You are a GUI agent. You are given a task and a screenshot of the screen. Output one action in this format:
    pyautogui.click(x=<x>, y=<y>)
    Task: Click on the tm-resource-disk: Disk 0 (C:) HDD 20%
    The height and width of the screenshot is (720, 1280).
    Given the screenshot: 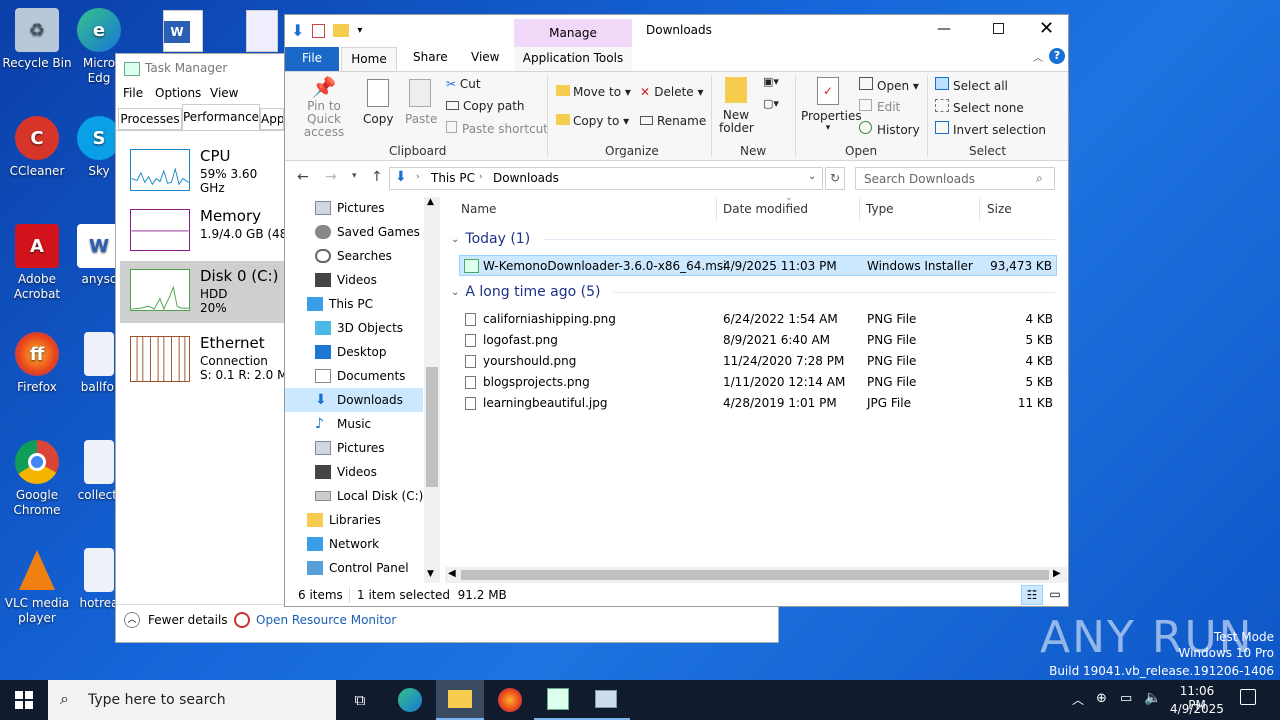 What is the action you would take?
    pyautogui.click(x=202, y=292)
    